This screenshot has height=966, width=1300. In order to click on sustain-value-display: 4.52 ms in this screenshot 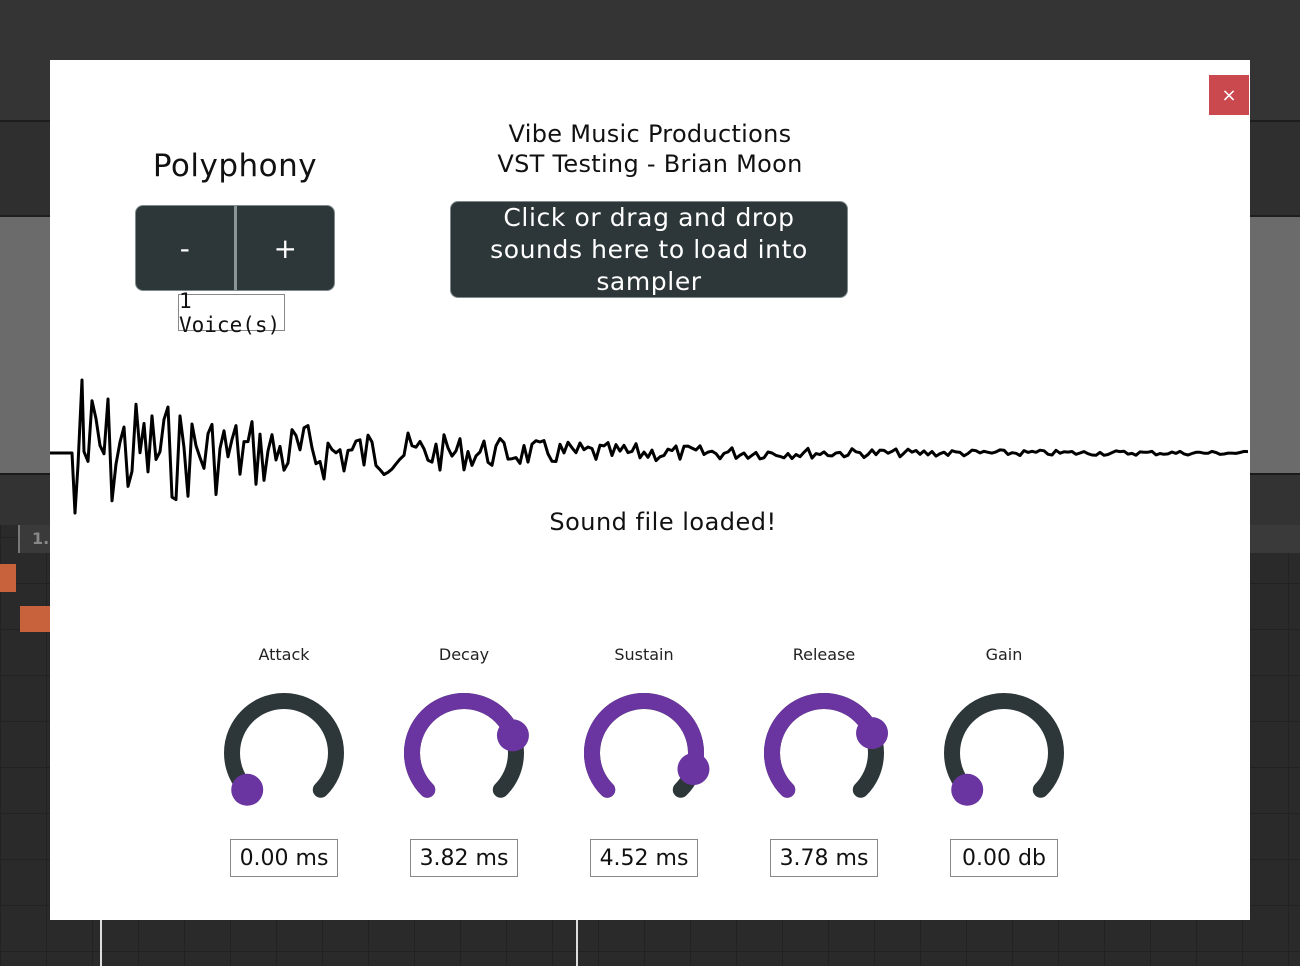, I will do `click(644, 858)`.